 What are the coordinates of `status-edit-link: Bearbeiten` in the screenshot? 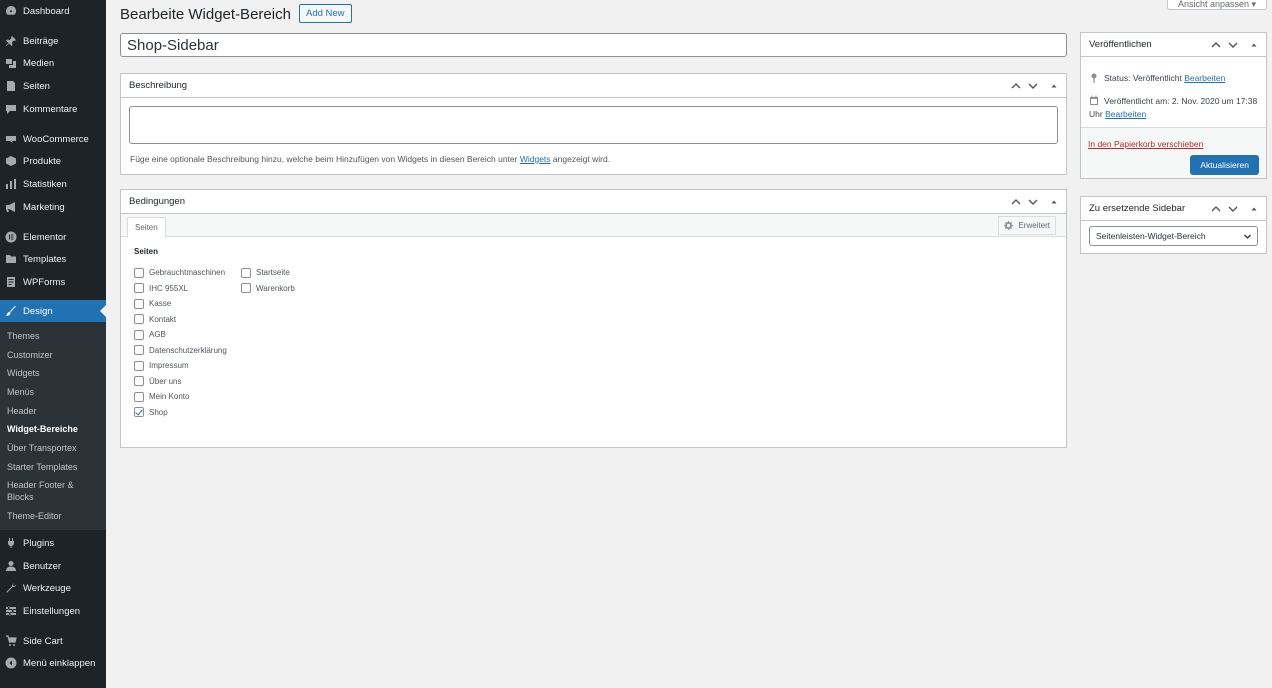 It's located at (1204, 78).